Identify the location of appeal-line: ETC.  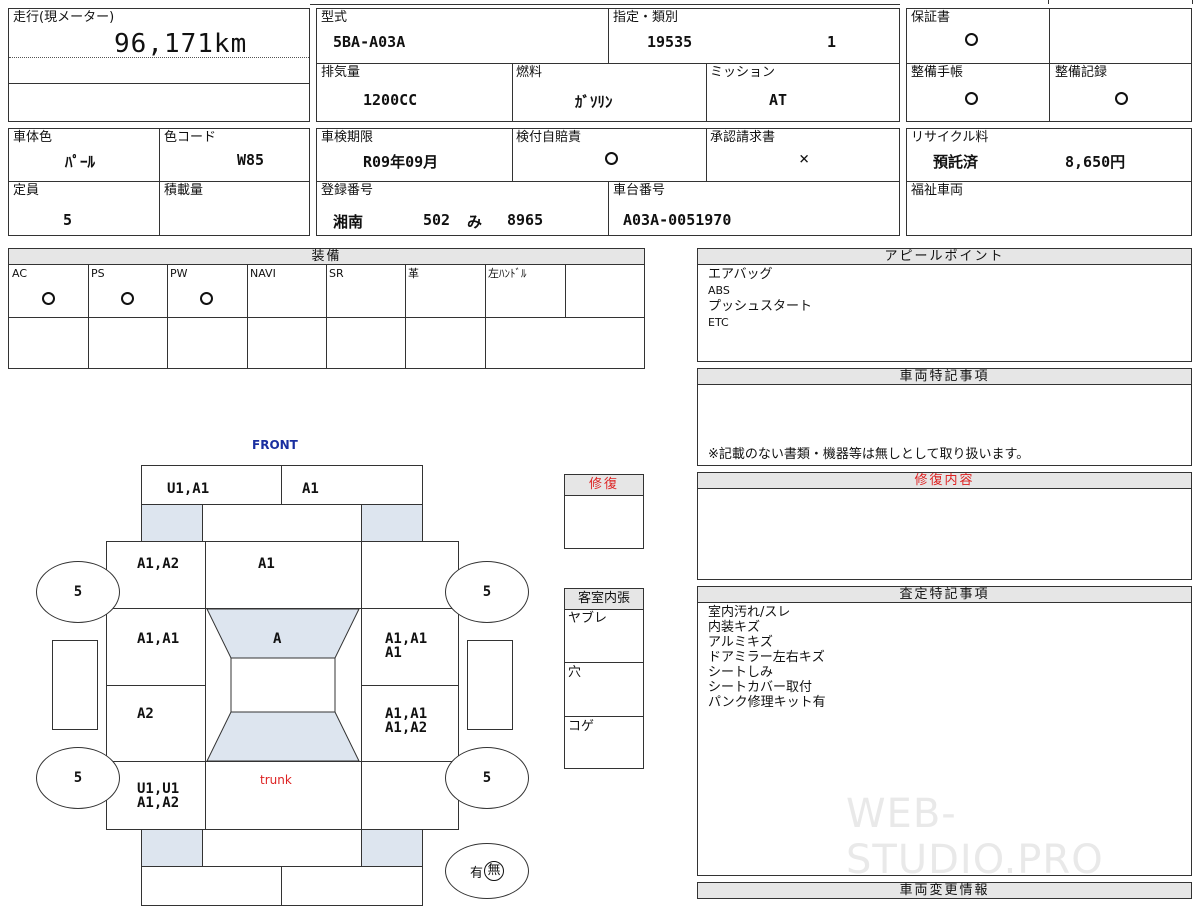
(718, 322).